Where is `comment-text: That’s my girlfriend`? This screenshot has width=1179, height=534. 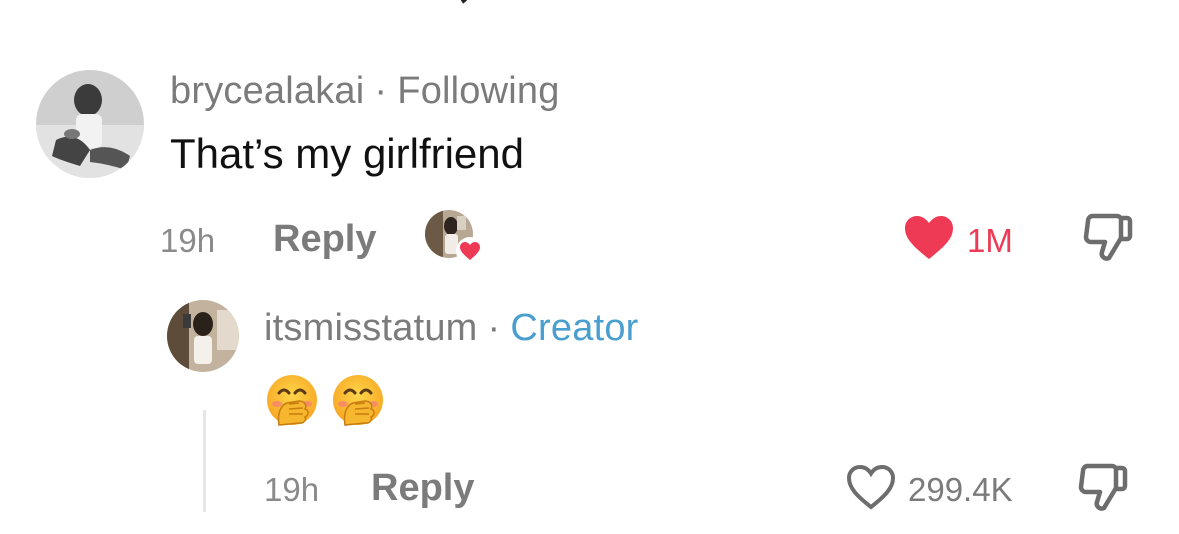
comment-text: That’s my girlfriend is located at coordinates (347, 153).